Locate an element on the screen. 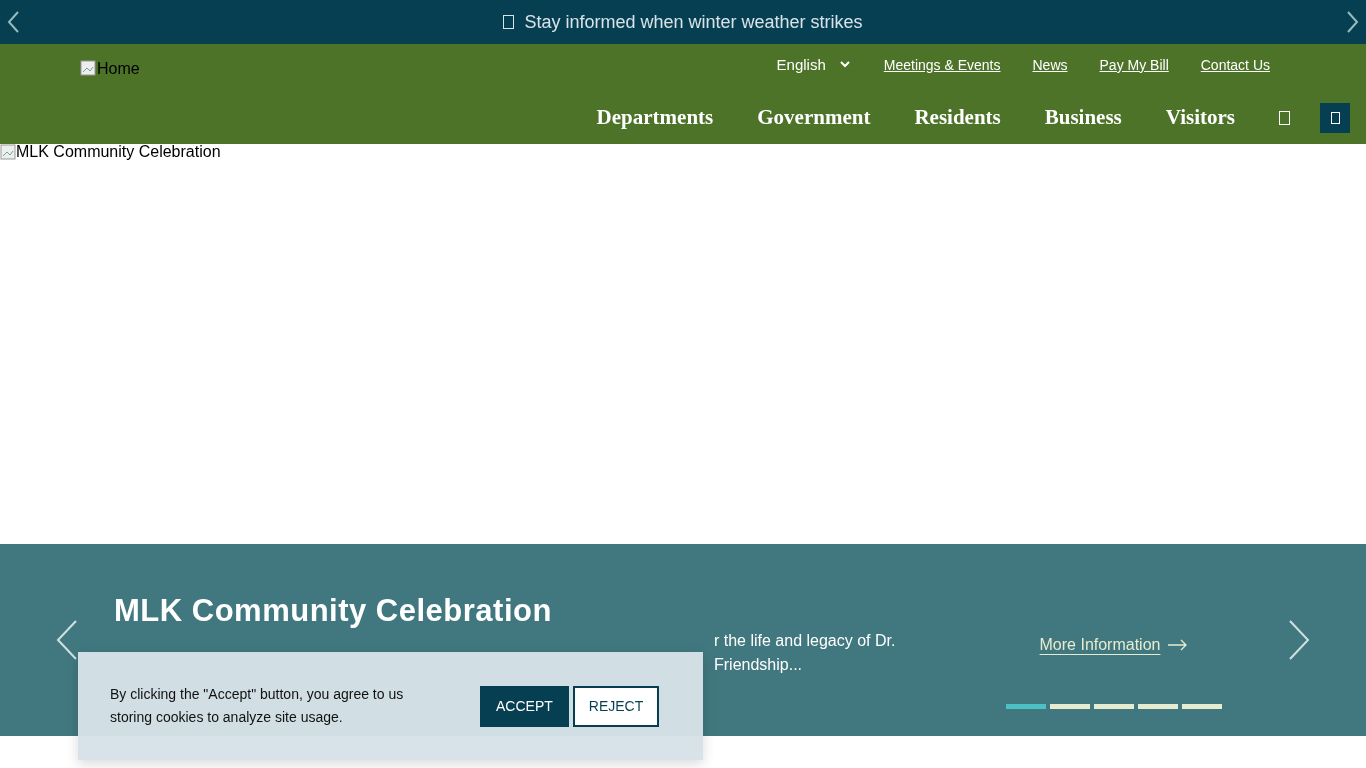 The height and width of the screenshot is (768, 1366). utility-link: Pay My Bill is located at coordinates (1134, 64).